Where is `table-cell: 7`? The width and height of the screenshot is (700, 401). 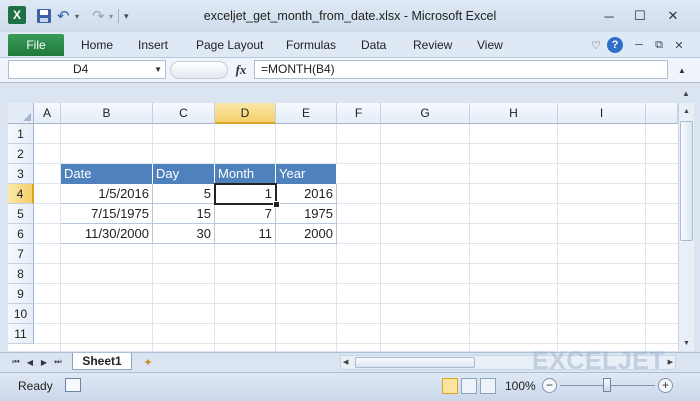
table-cell: 7 is located at coordinates (245, 214).